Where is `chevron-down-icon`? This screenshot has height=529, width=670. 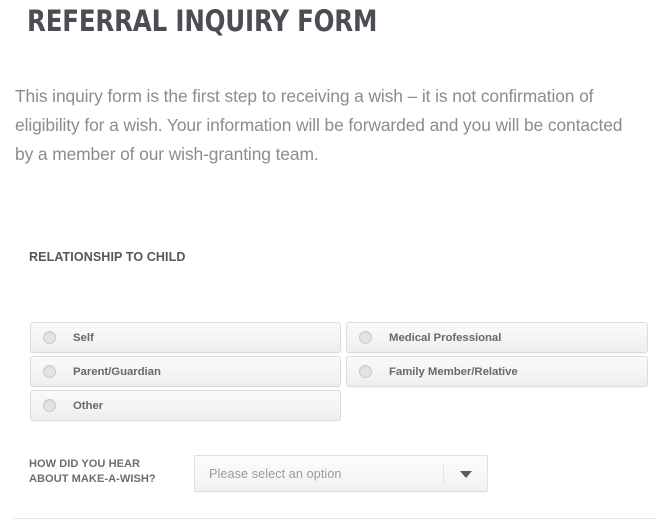
chevron-down-icon is located at coordinates (466, 474).